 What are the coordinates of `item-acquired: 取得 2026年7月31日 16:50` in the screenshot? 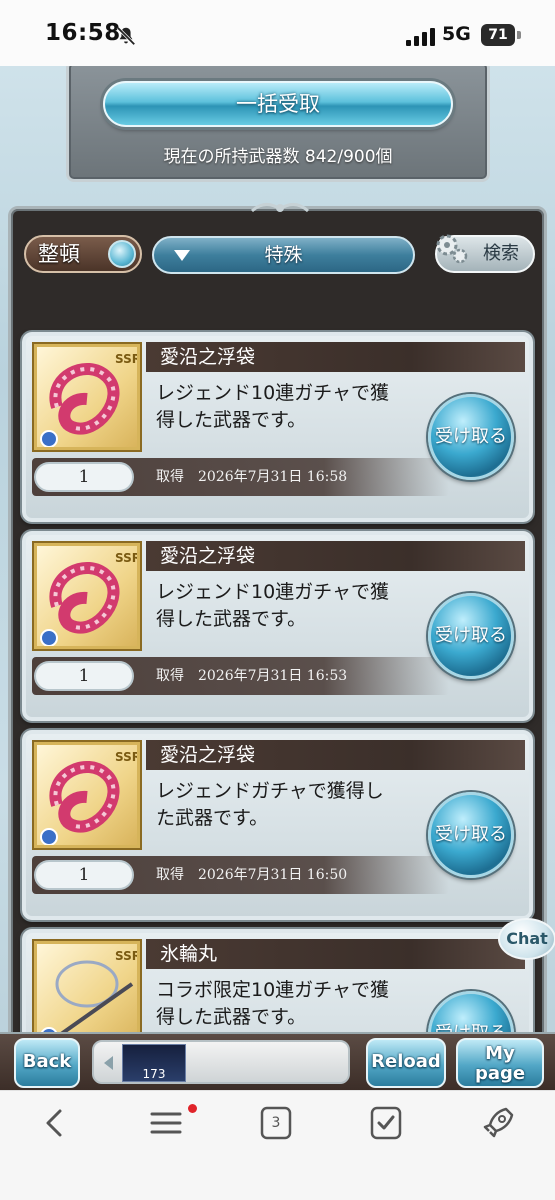 It's located at (252, 875).